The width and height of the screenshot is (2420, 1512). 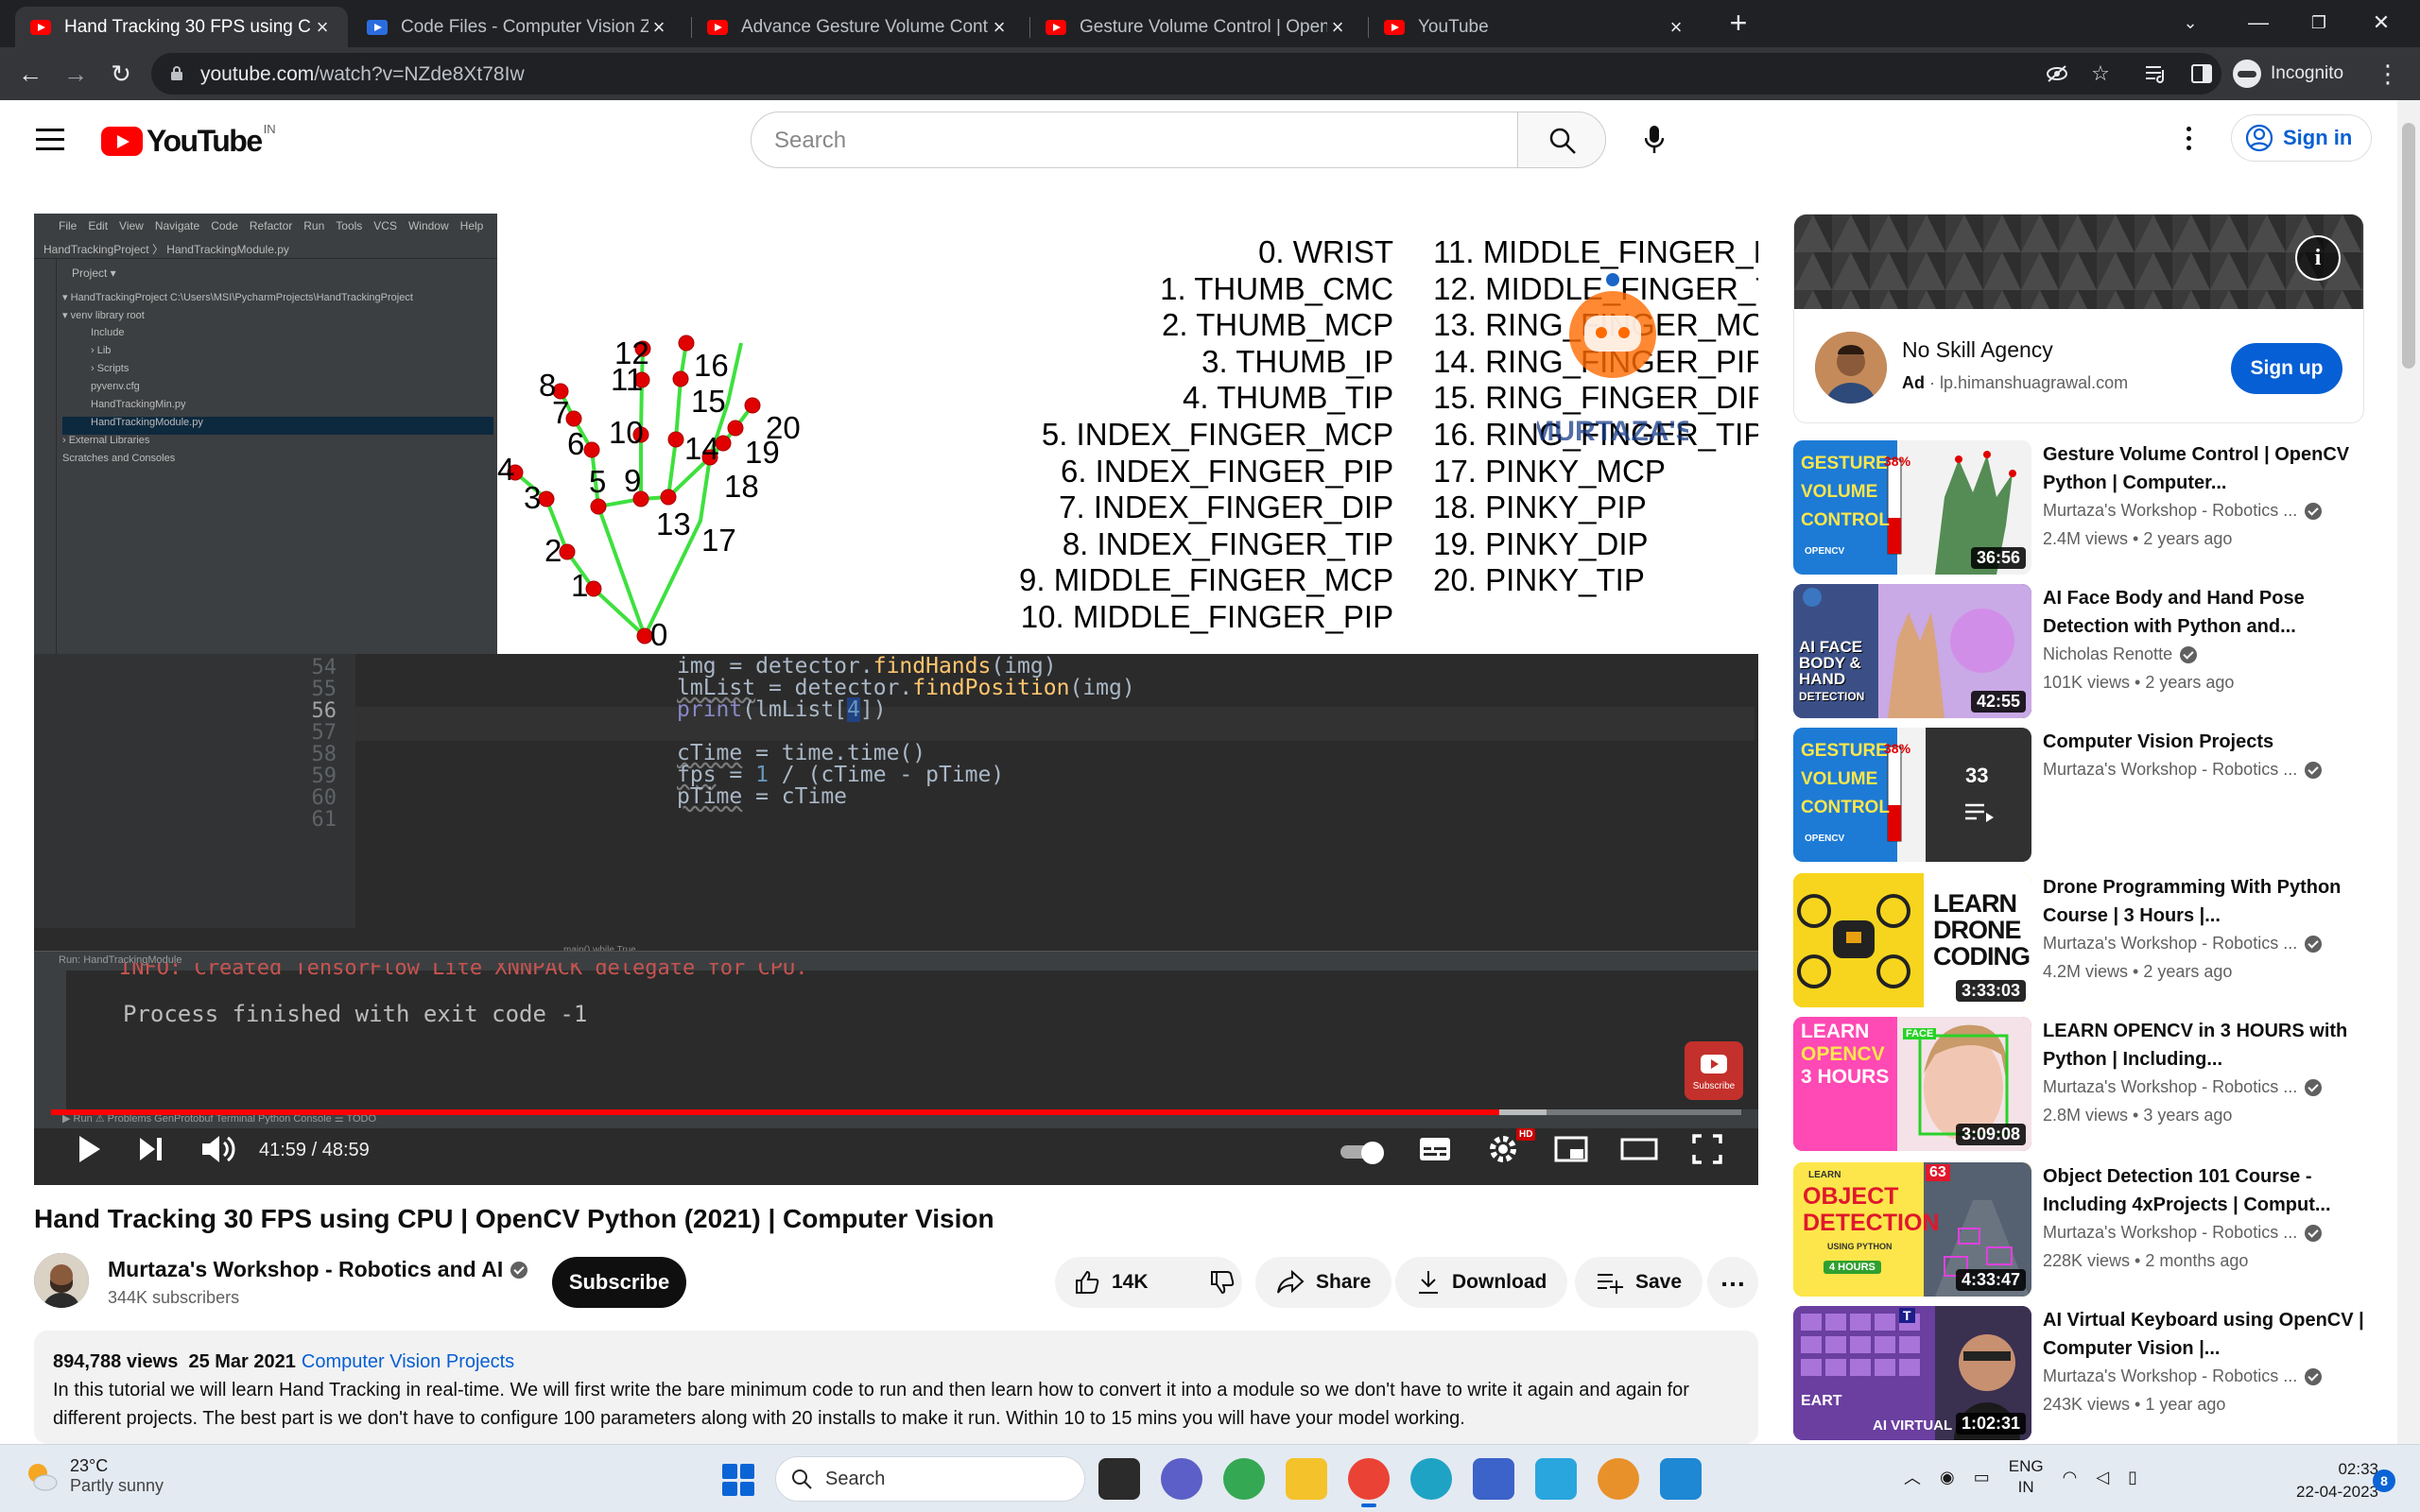 I want to click on subscribe-overlay: Subscribe, so click(x=1714, y=1070).